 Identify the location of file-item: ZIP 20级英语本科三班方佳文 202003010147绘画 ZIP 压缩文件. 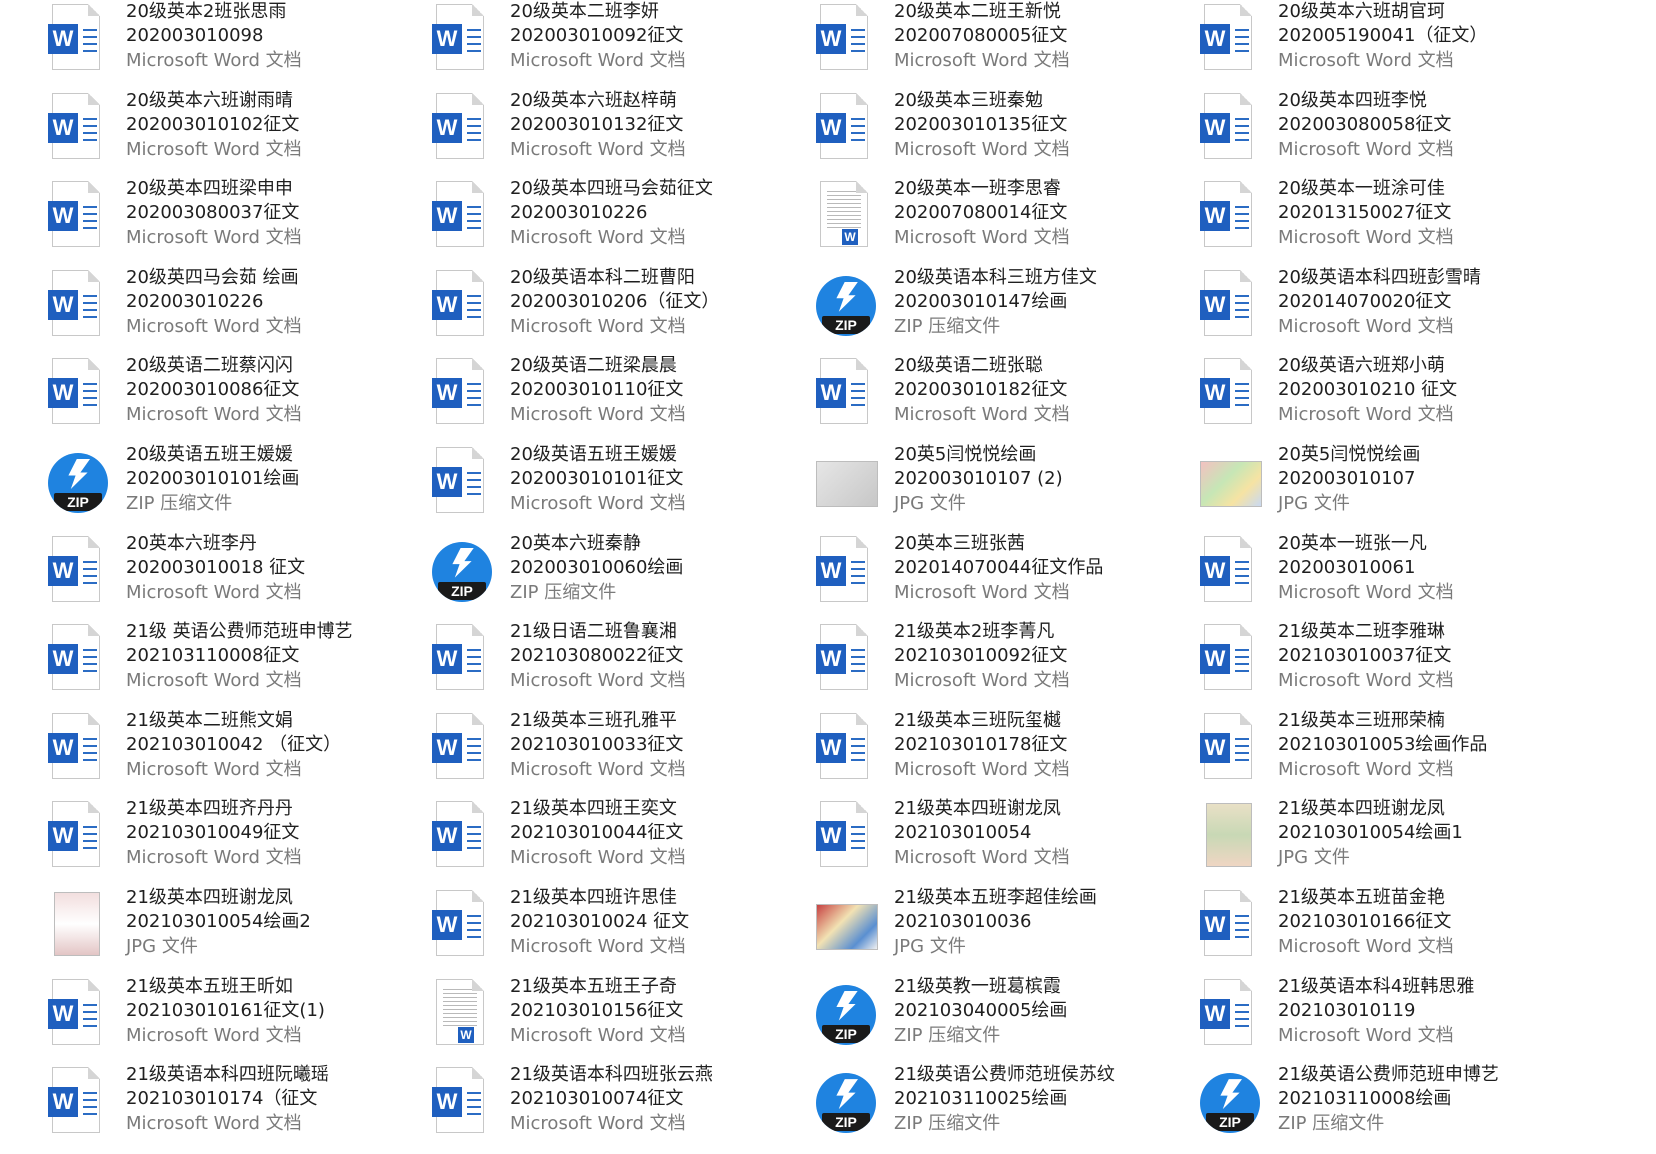
(1008, 310).